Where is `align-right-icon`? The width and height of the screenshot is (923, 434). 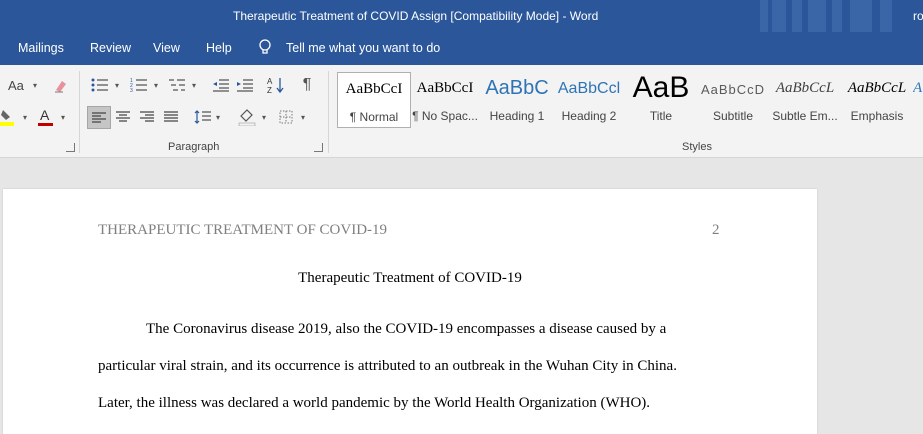
align-right-icon is located at coordinates (147, 117).